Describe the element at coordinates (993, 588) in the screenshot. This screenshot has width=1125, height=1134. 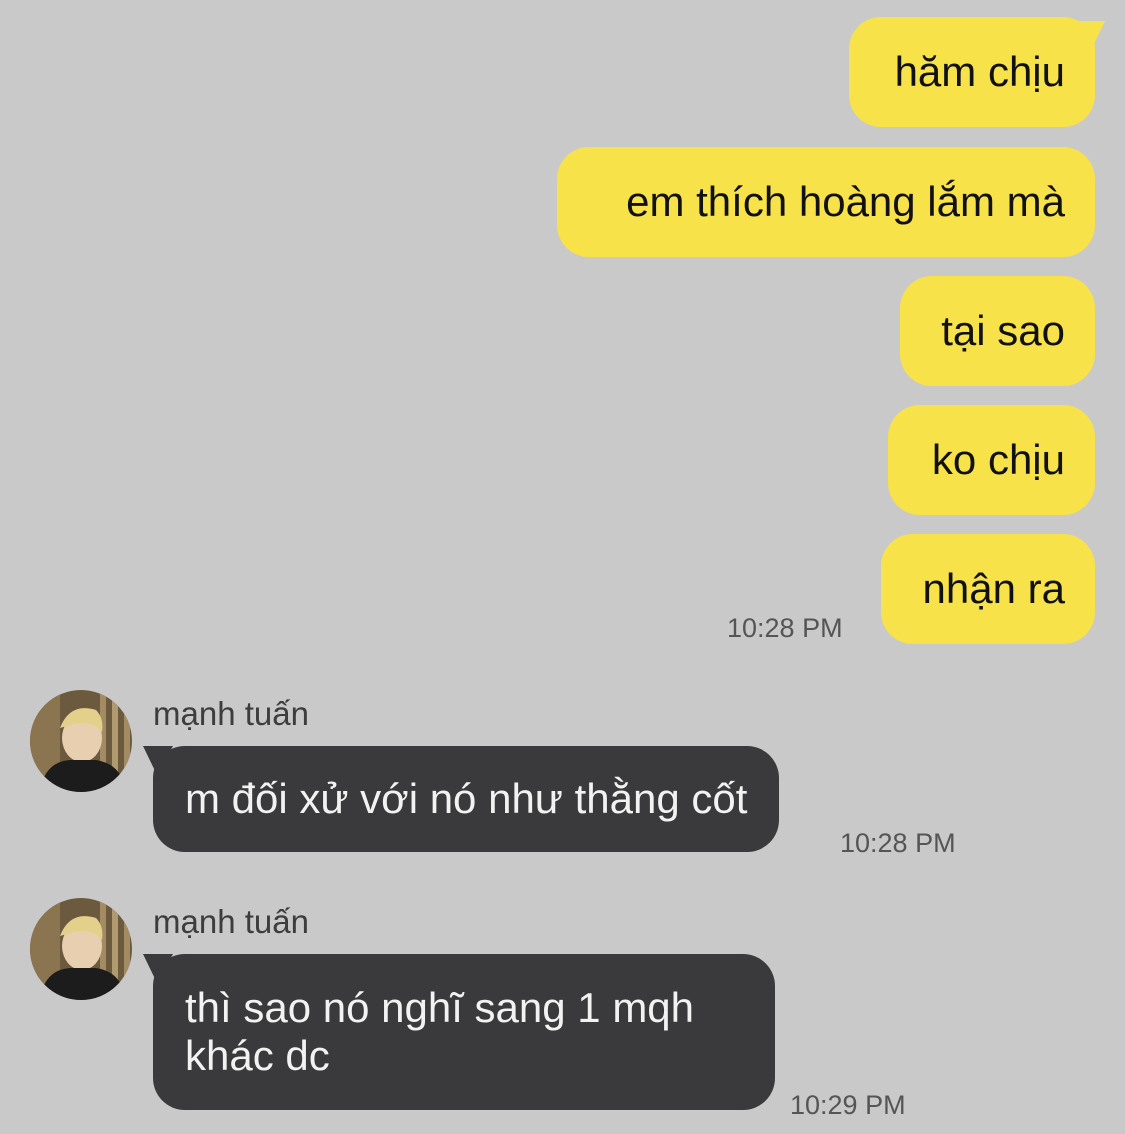
I see `message-text: nhận ra` at that location.